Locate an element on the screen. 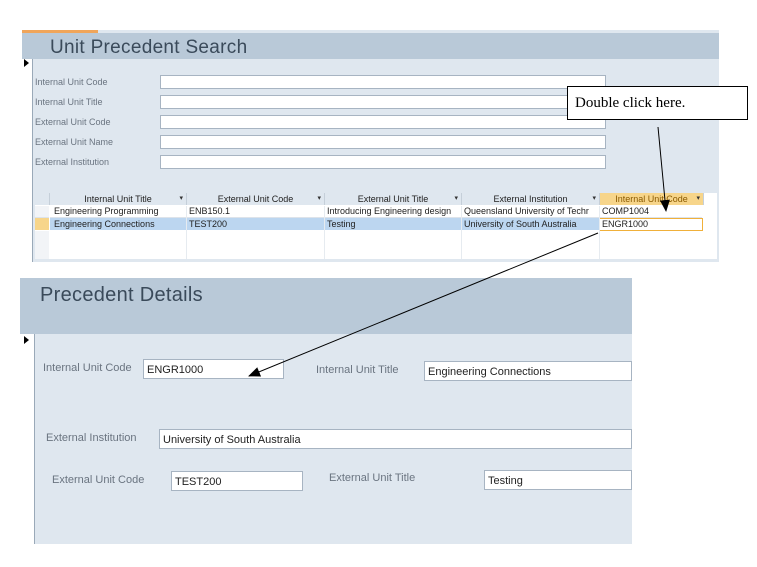 The height and width of the screenshot is (567, 757). arrow-to-cell is located at coordinates (663, 169).